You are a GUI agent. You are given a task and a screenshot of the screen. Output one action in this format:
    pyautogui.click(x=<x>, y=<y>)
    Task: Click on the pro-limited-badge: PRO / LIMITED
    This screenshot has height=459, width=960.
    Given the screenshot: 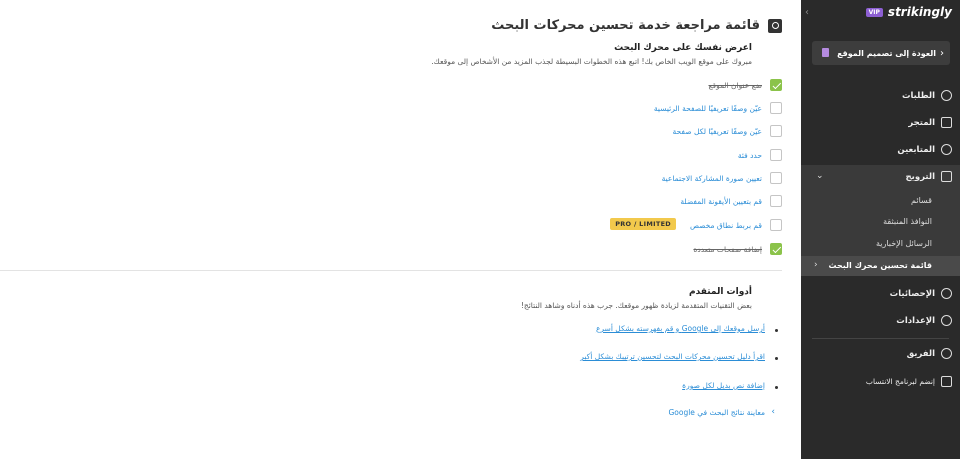 What is the action you would take?
    pyautogui.click(x=643, y=224)
    